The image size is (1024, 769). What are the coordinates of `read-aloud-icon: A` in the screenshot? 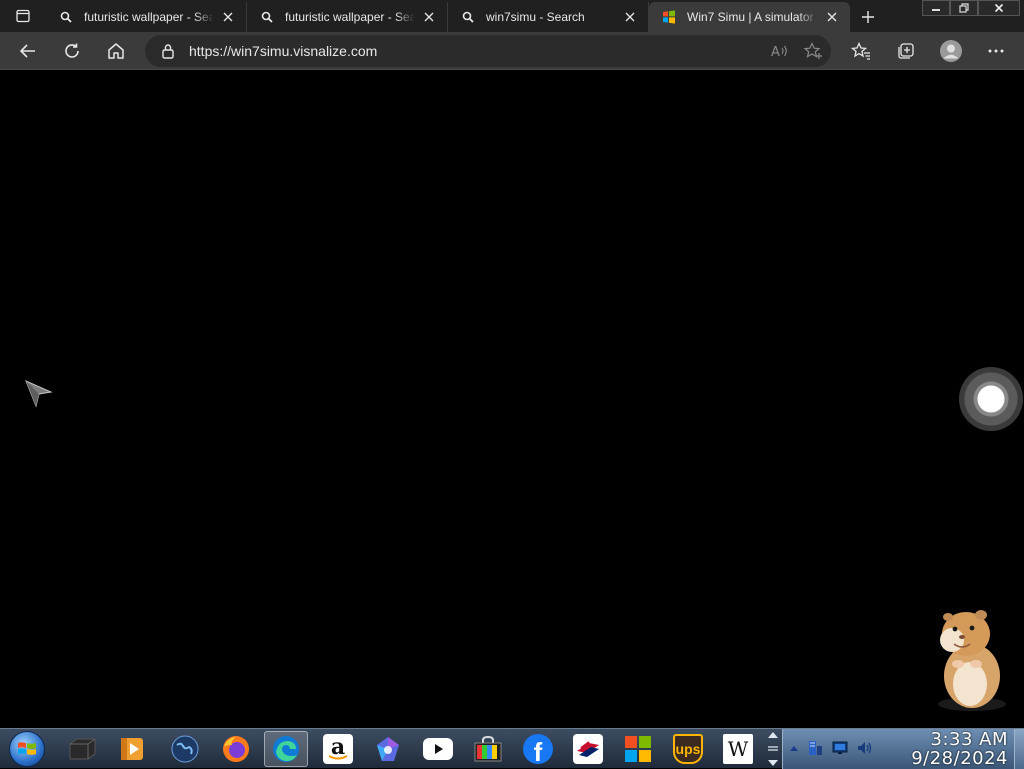 It's located at (780, 51).